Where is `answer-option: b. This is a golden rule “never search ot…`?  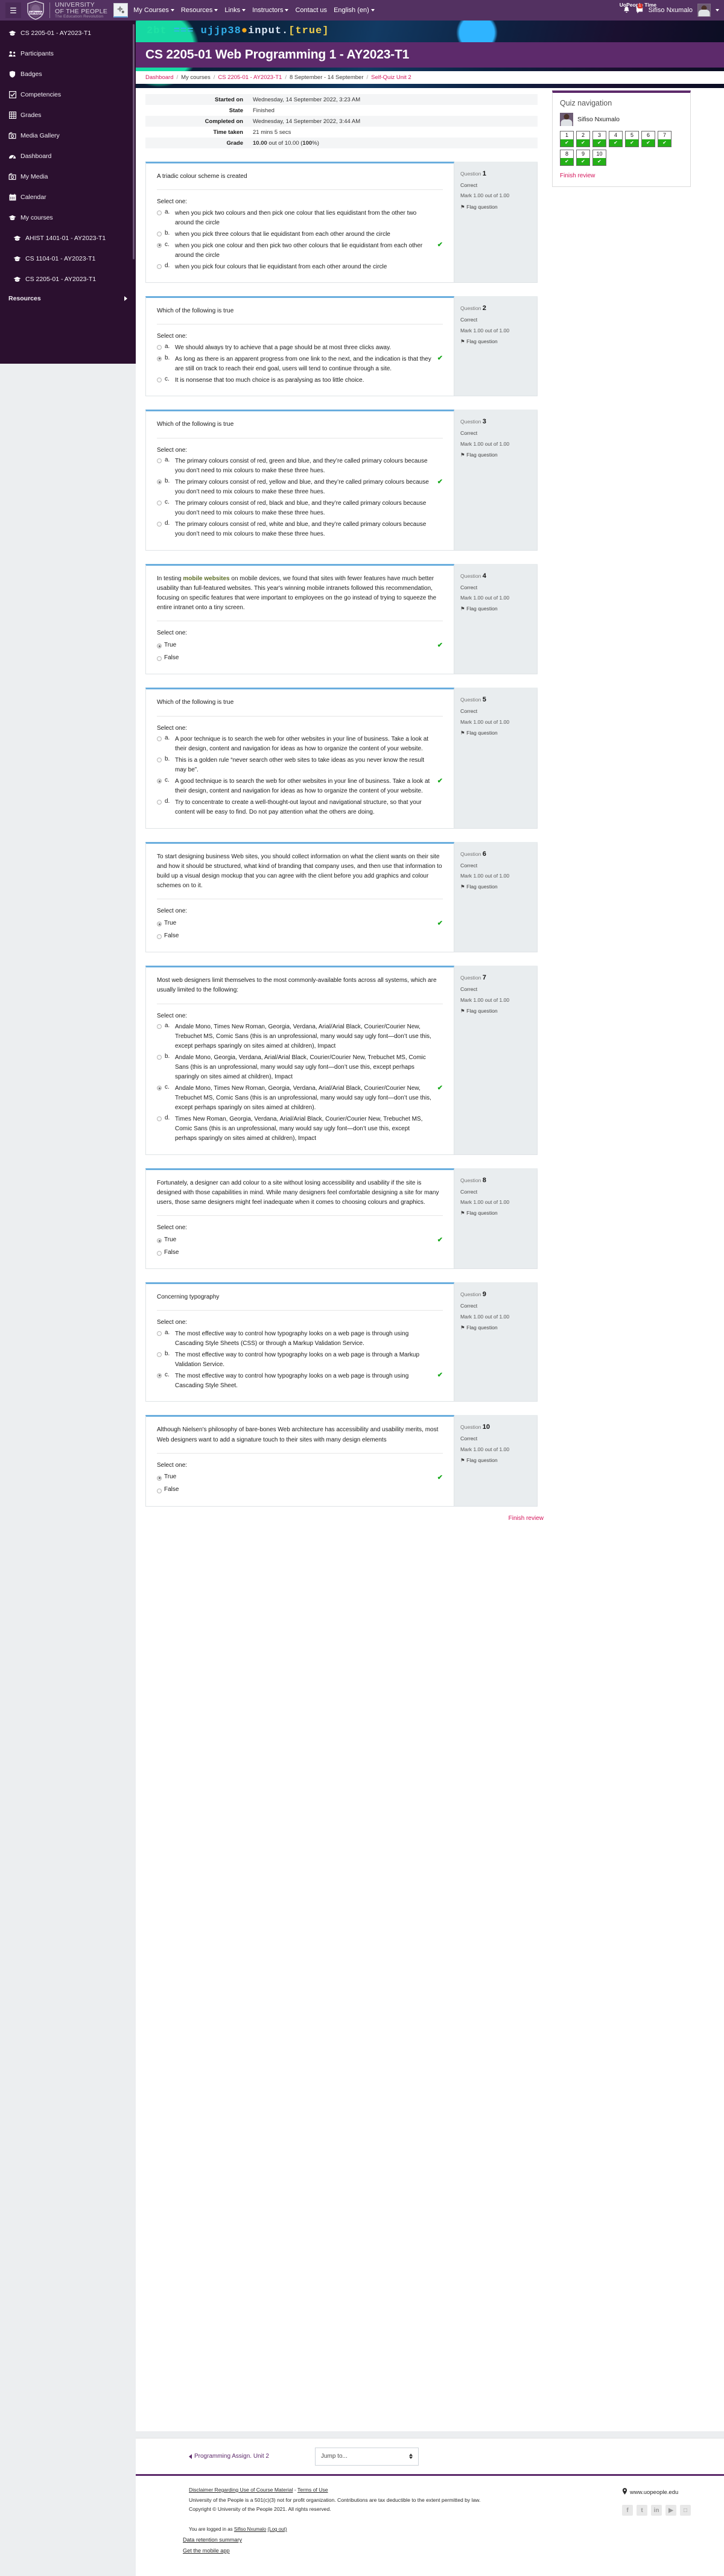 answer-option: b. This is a golden rule “never search ot… is located at coordinates (300, 765).